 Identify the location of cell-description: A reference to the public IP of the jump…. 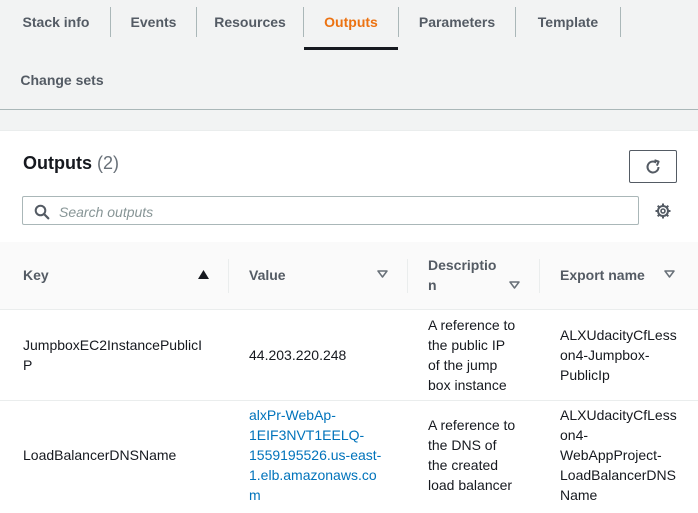
(472, 355).